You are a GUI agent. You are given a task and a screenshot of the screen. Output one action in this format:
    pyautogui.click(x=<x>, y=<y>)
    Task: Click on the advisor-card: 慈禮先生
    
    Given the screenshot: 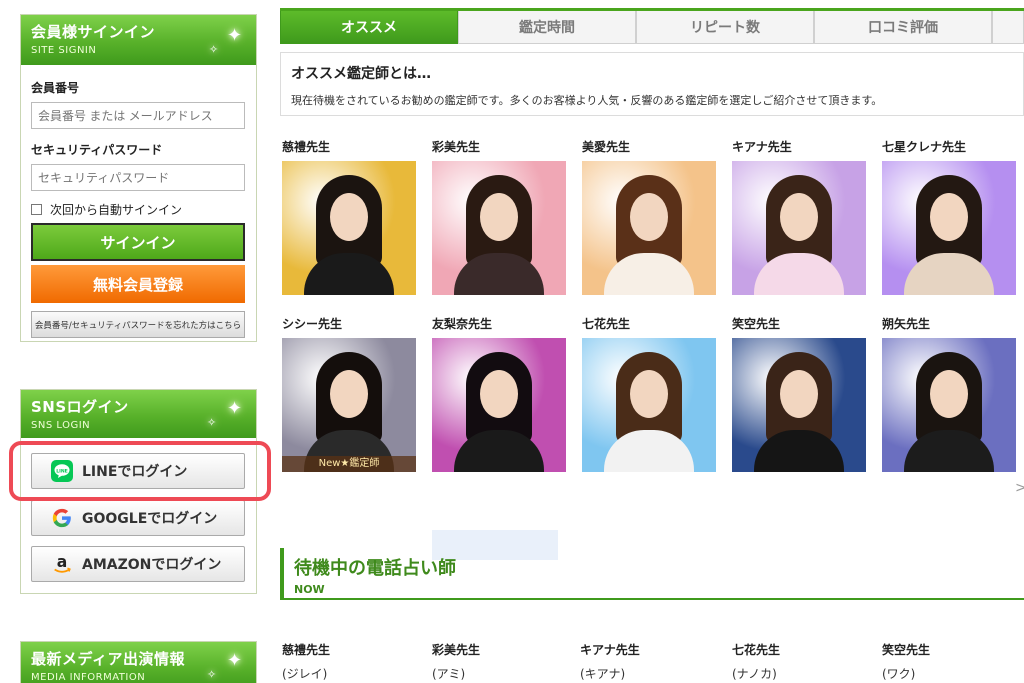 What is the action you would take?
    pyautogui.click(x=350, y=216)
    